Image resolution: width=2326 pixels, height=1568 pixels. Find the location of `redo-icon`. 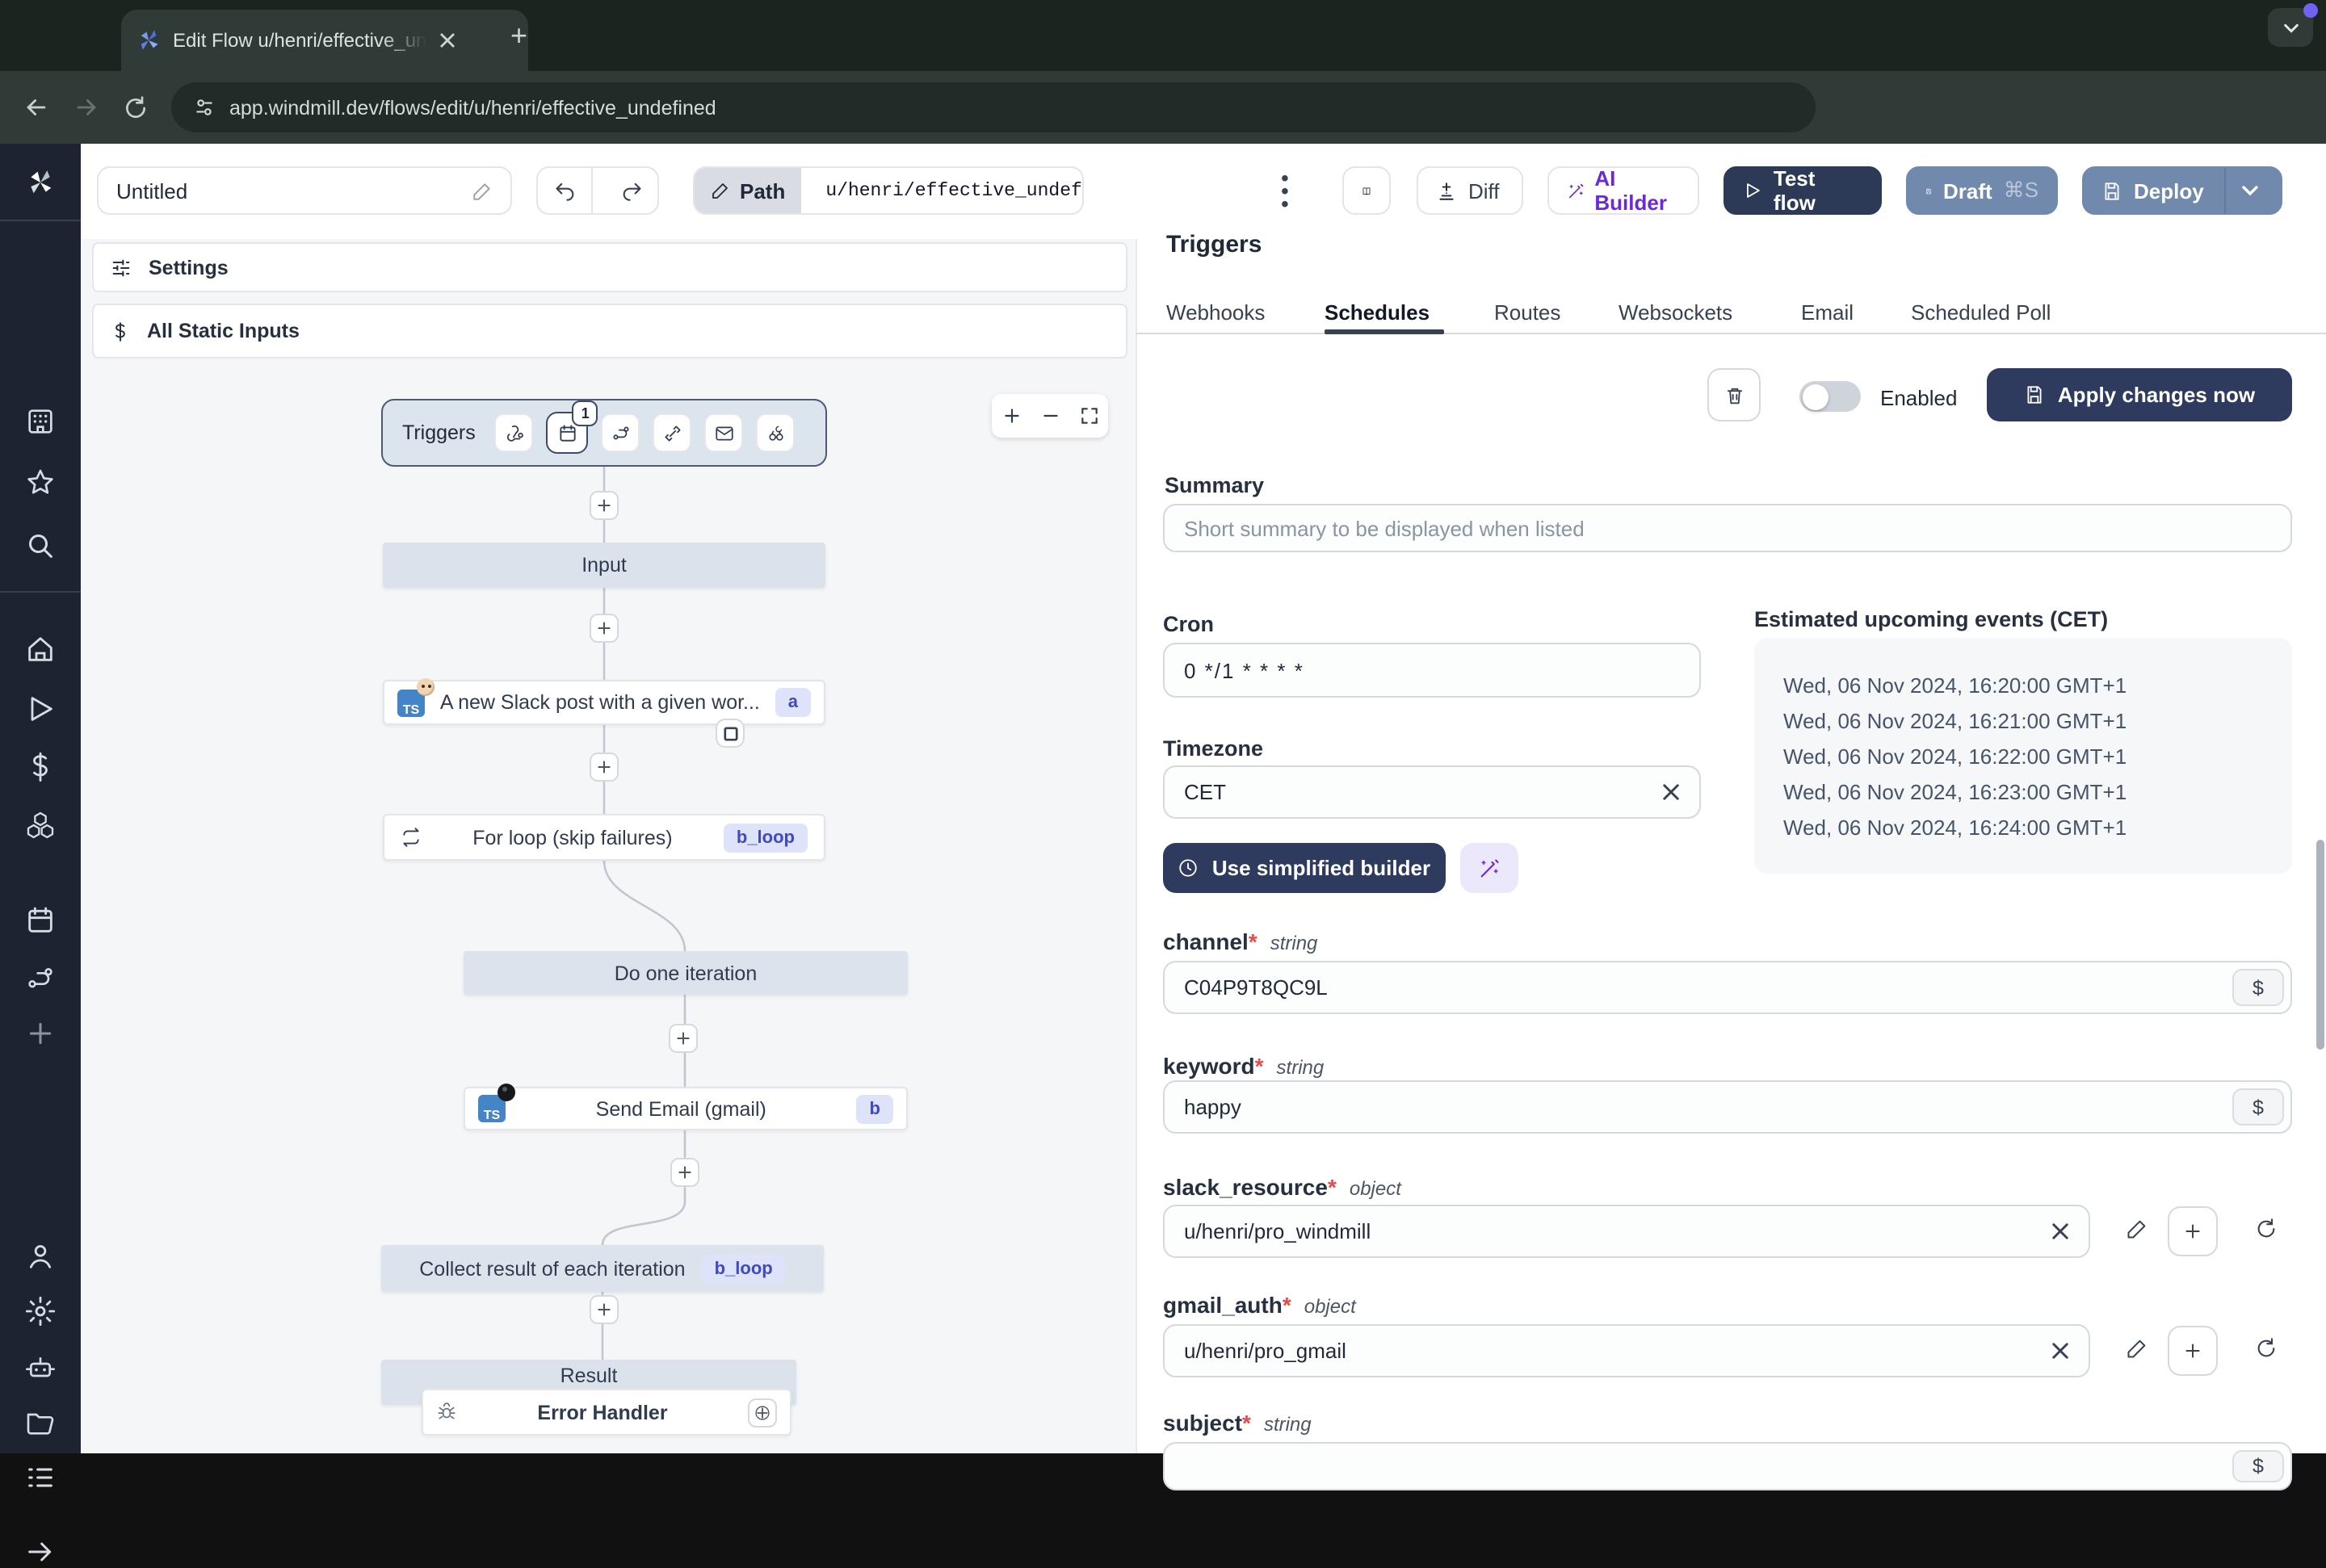

redo-icon is located at coordinates (630, 190).